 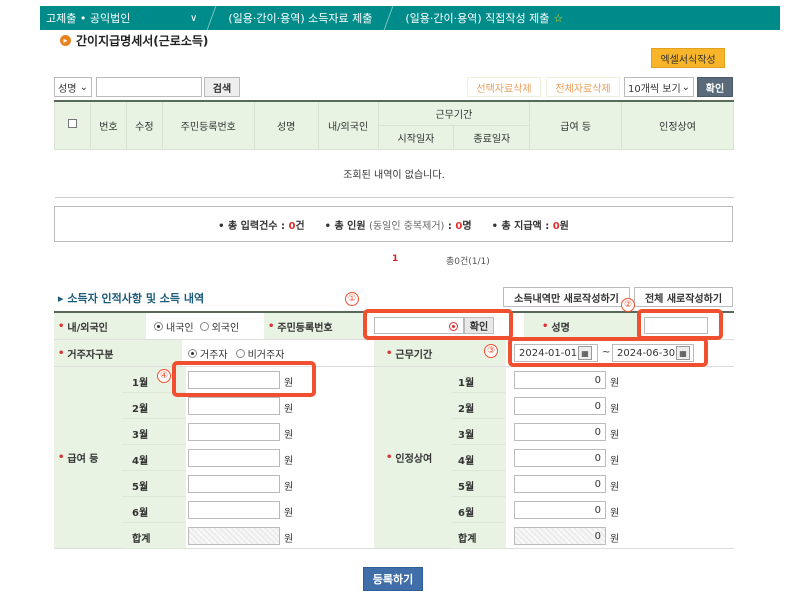 I want to click on nationality-domestic-radio, so click(x=158, y=326).